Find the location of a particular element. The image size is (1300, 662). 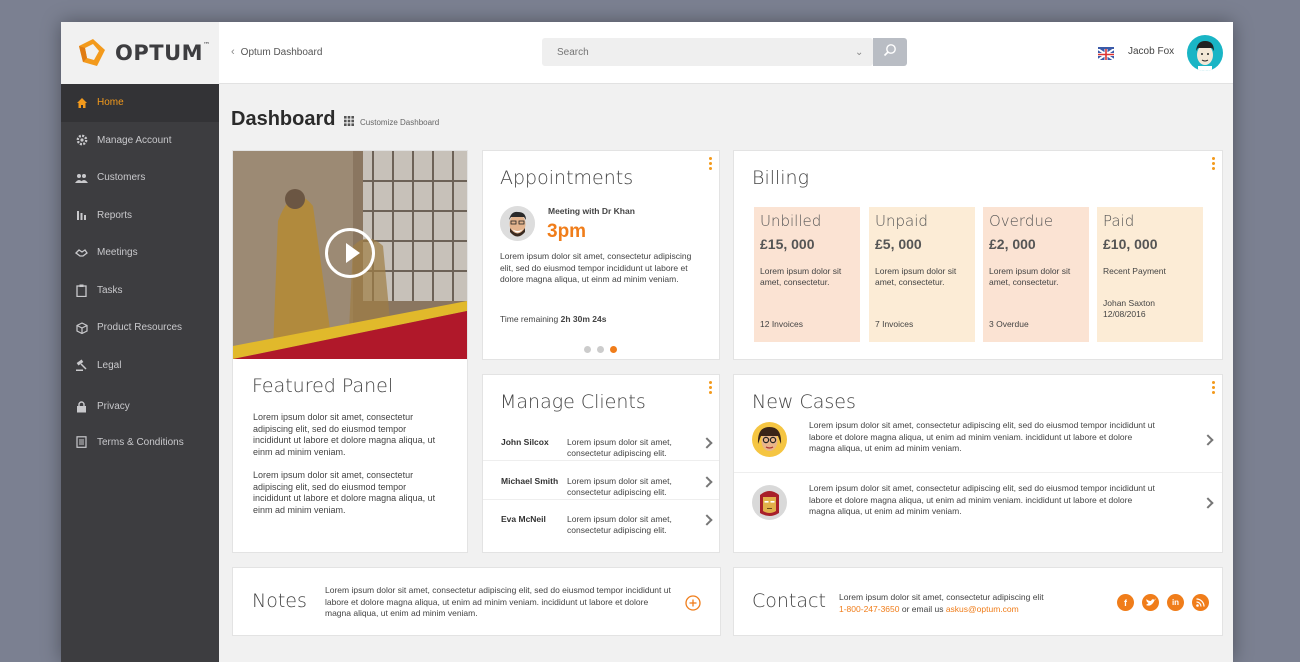

sidebar-item-label: Tasks is located at coordinates (110, 290).